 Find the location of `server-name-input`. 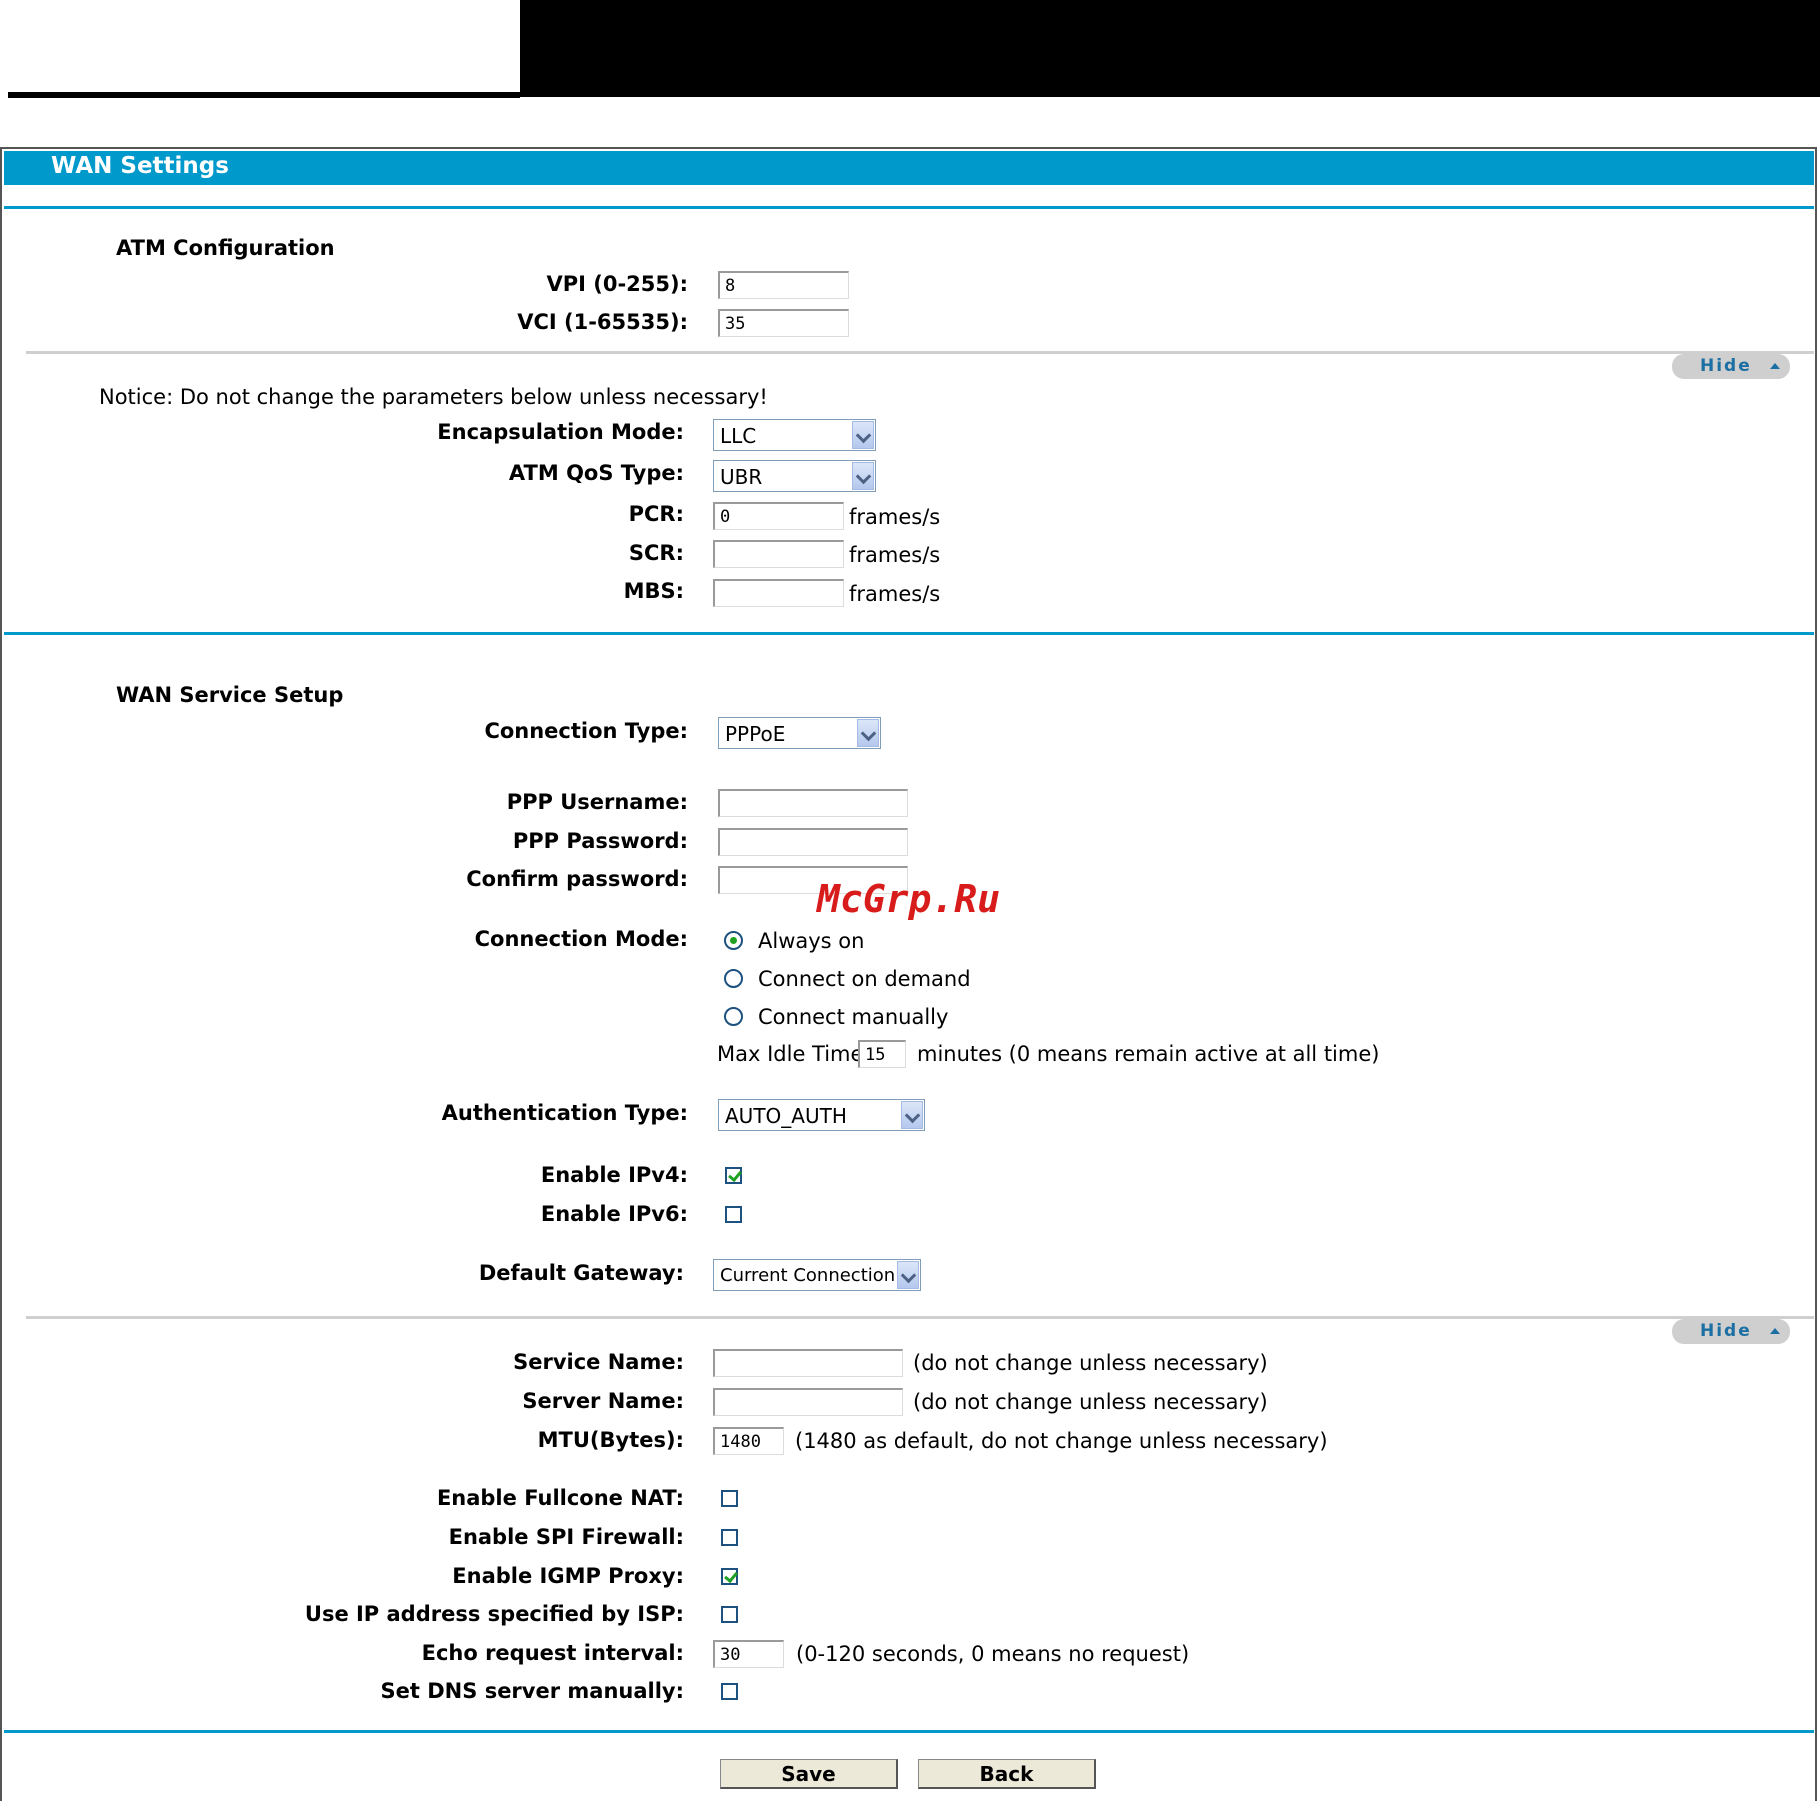

server-name-input is located at coordinates (808, 1402).